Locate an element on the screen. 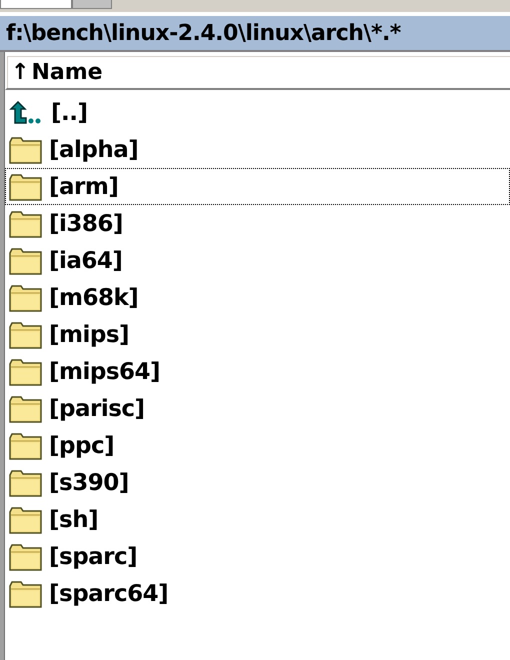 This screenshot has width=510, height=660. file-row: [i386] is located at coordinates (257, 223).